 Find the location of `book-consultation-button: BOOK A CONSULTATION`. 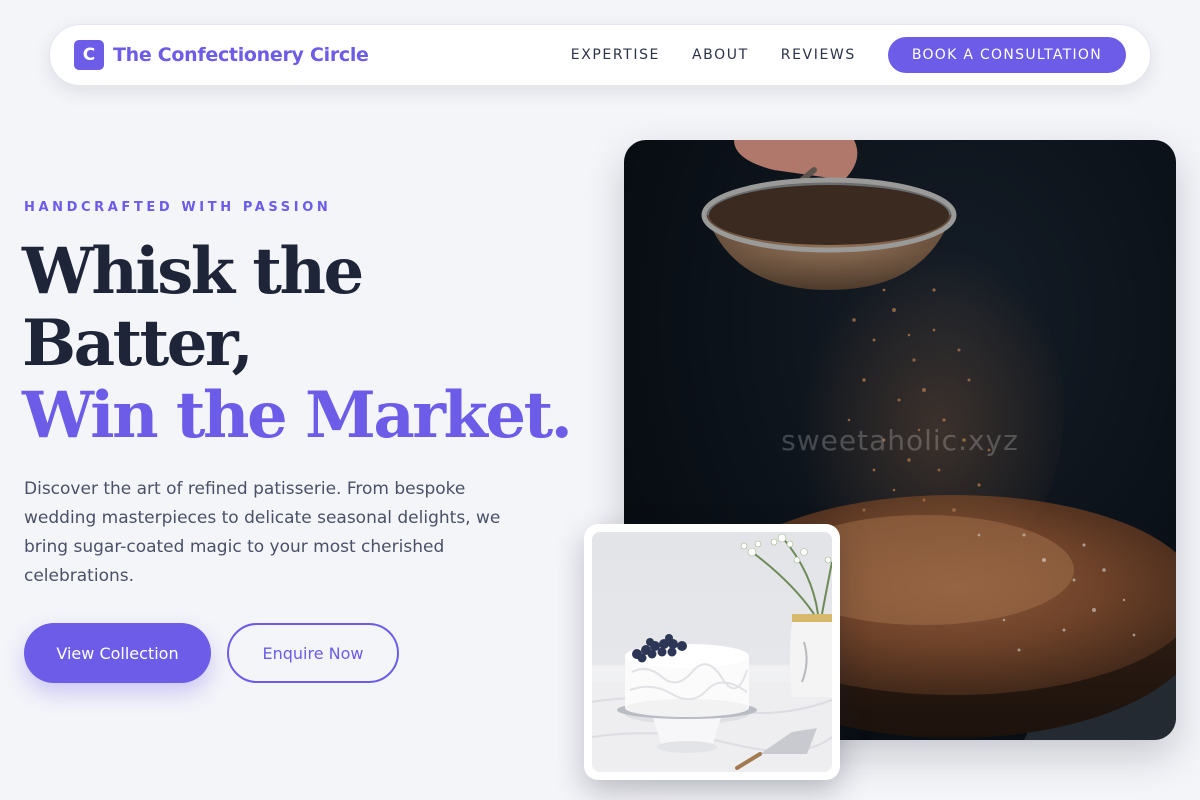

book-consultation-button: BOOK A CONSULTATION is located at coordinates (1006, 55).